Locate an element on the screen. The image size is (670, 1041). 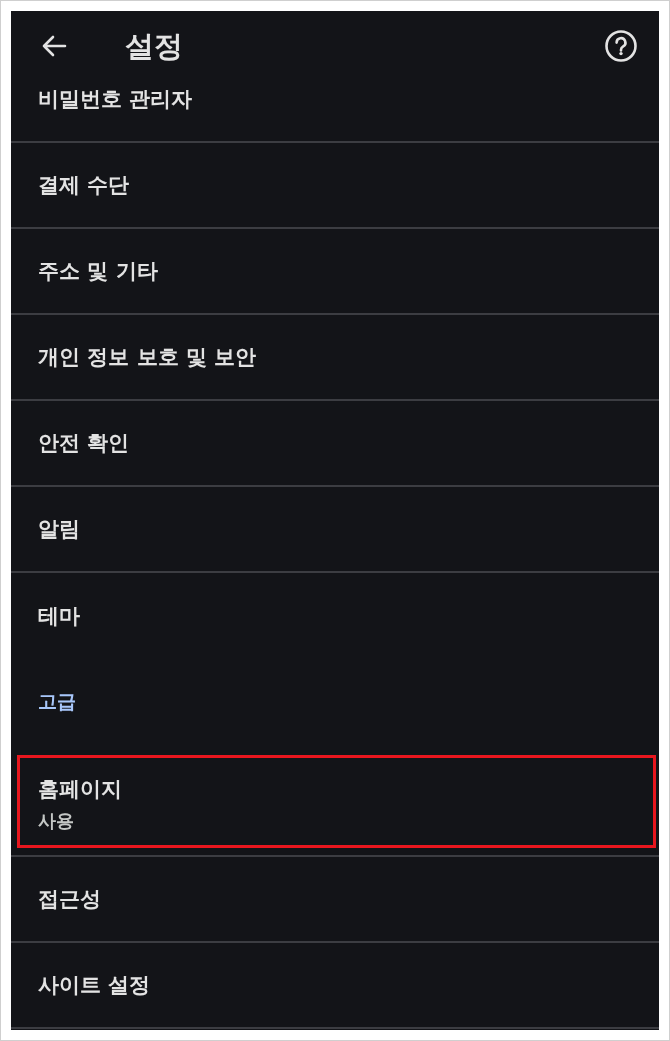
item-title: 알림 is located at coordinates (59, 529).